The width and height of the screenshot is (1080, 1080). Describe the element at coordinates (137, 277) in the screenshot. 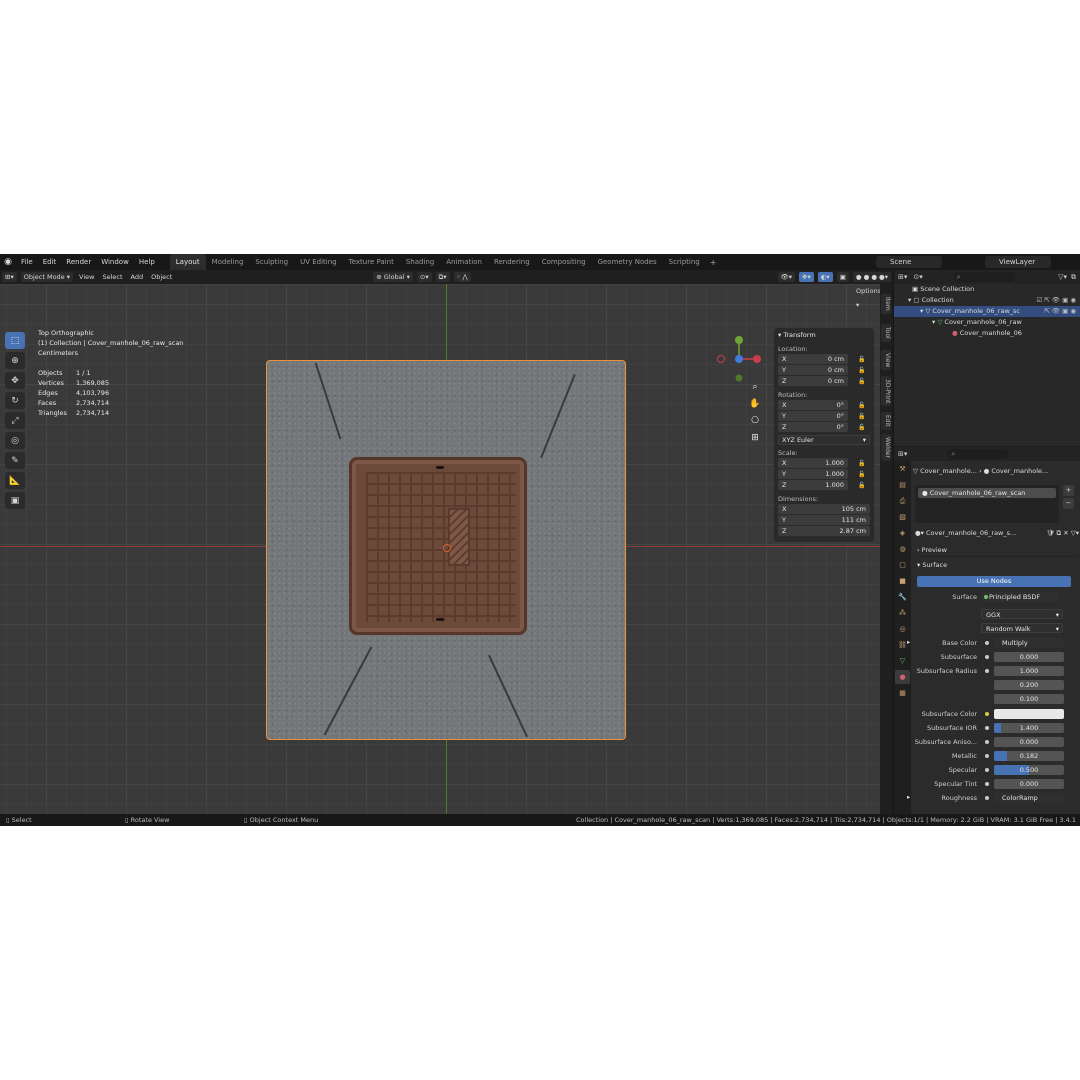

I see `add-menu: Add` at that location.